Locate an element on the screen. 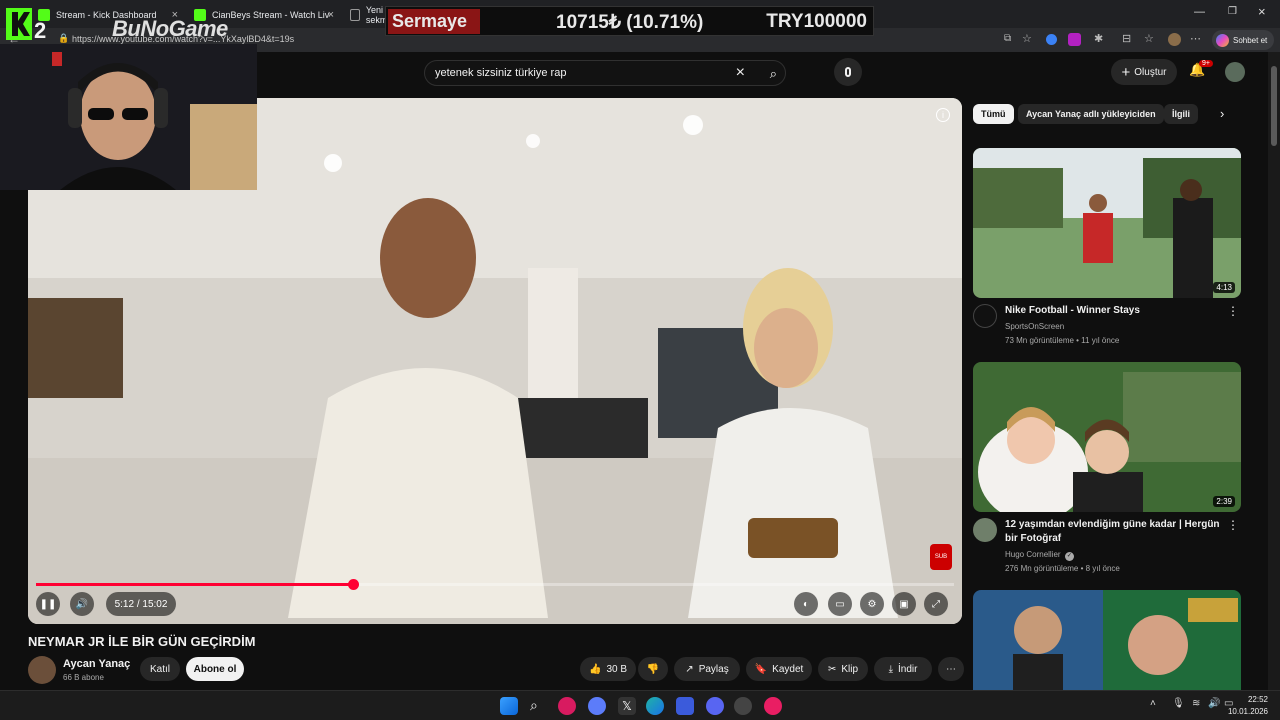  volume-button: 🔊 is located at coordinates (82, 604).